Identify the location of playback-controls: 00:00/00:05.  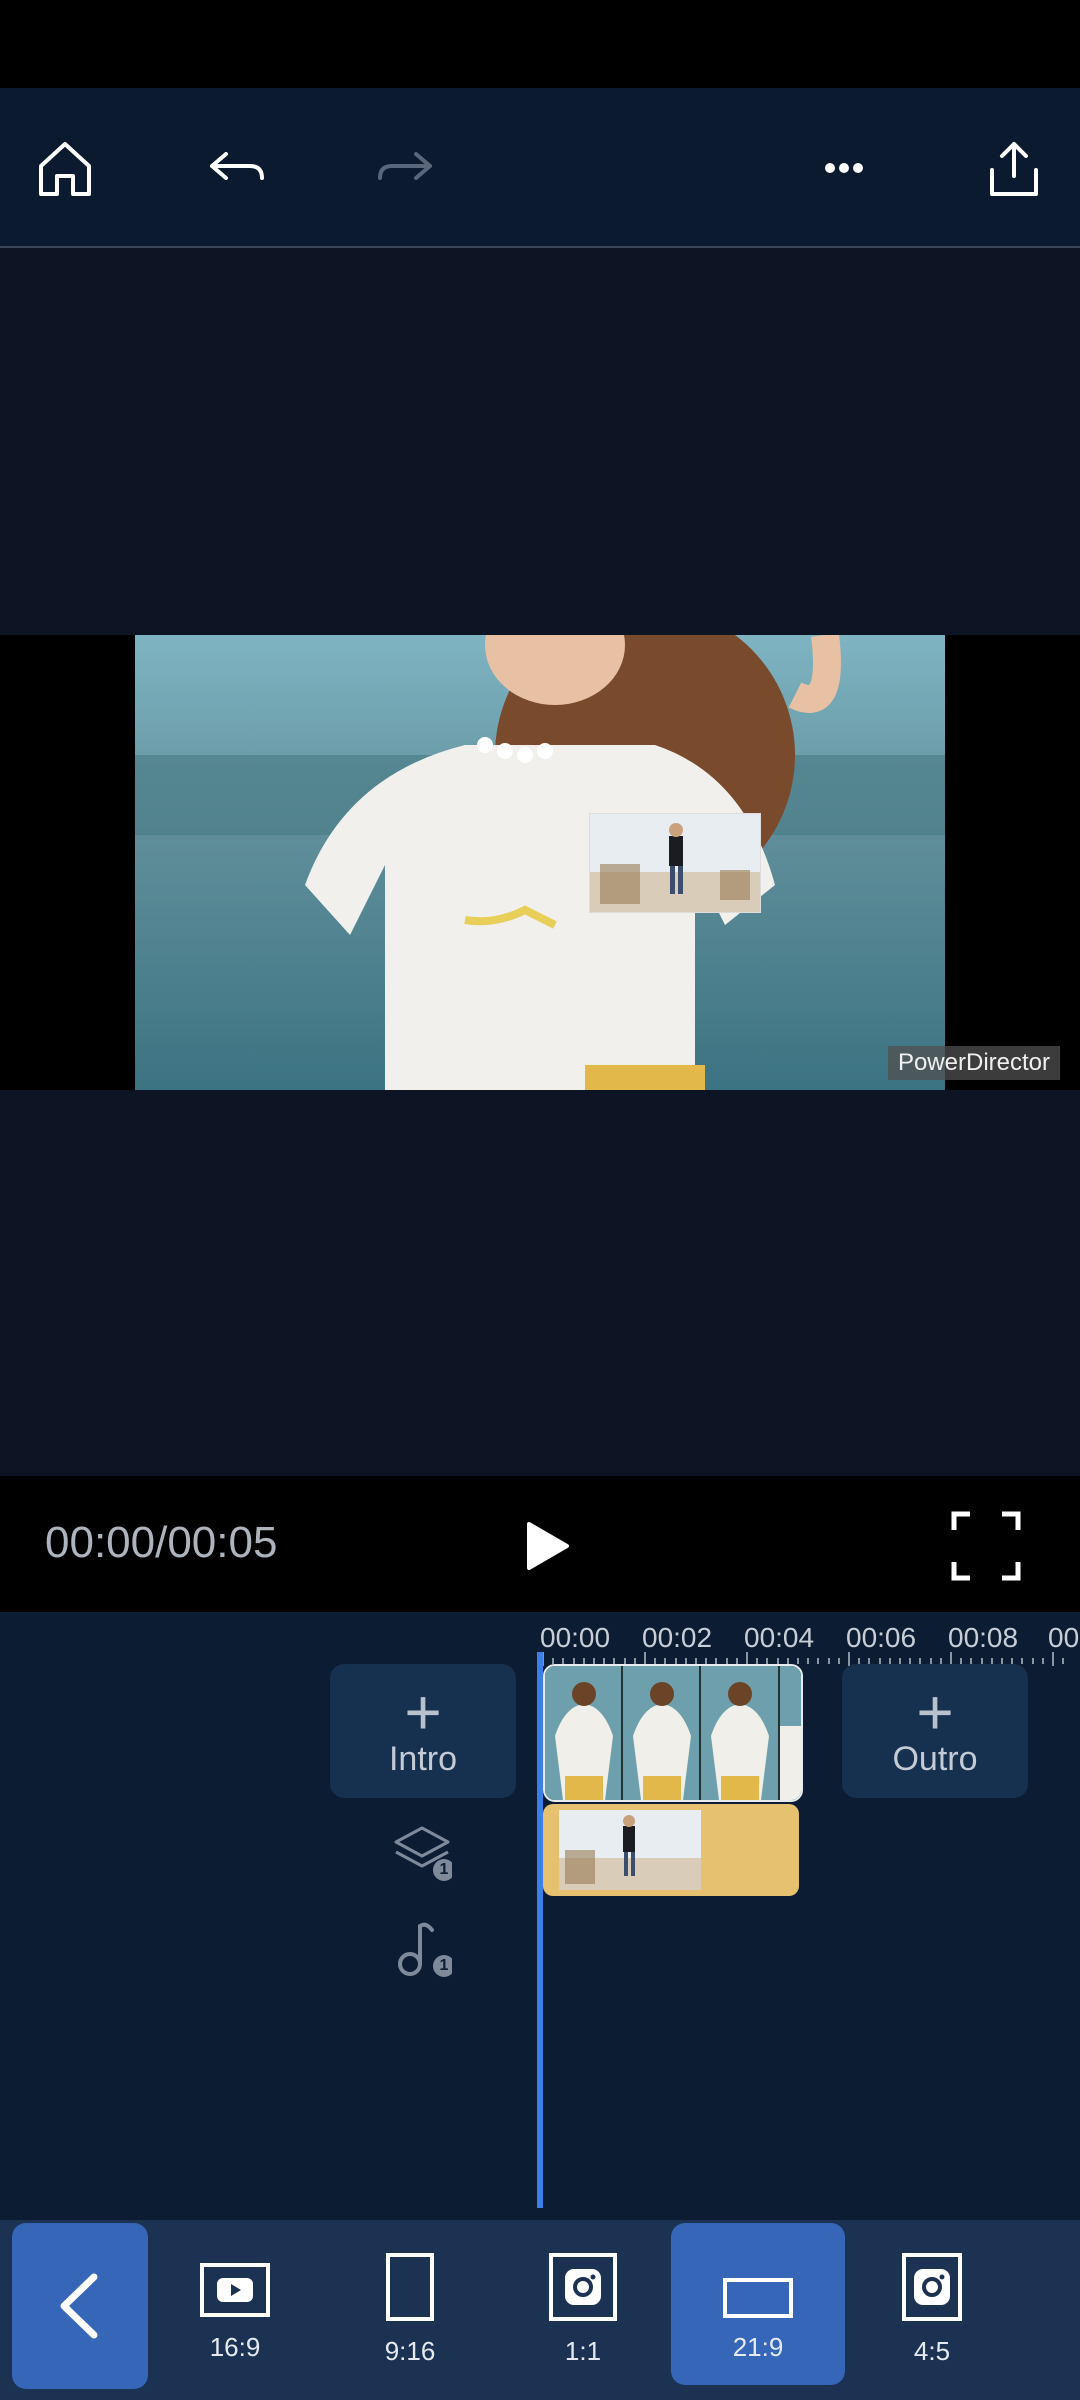
(540, 1544).